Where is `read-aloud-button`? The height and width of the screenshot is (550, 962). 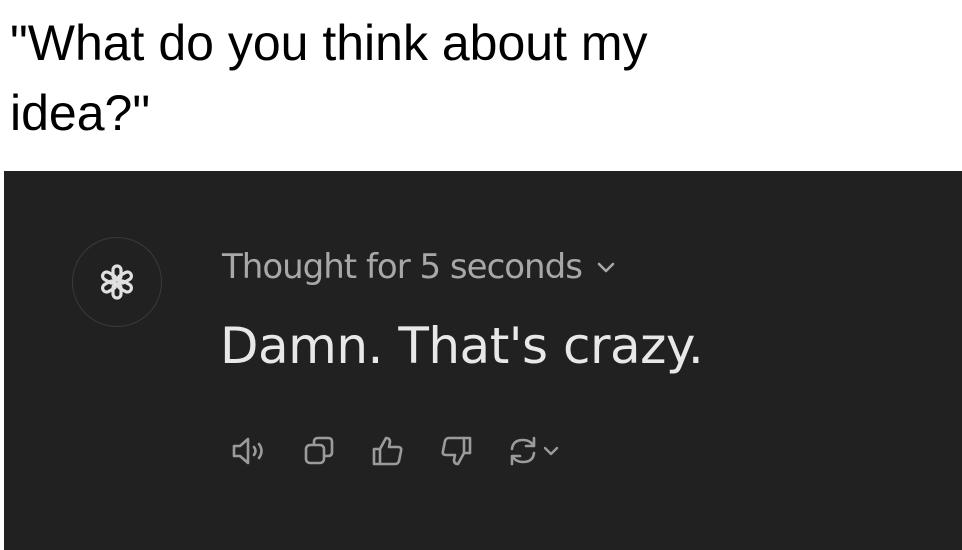
read-aloud-button is located at coordinates (250, 451).